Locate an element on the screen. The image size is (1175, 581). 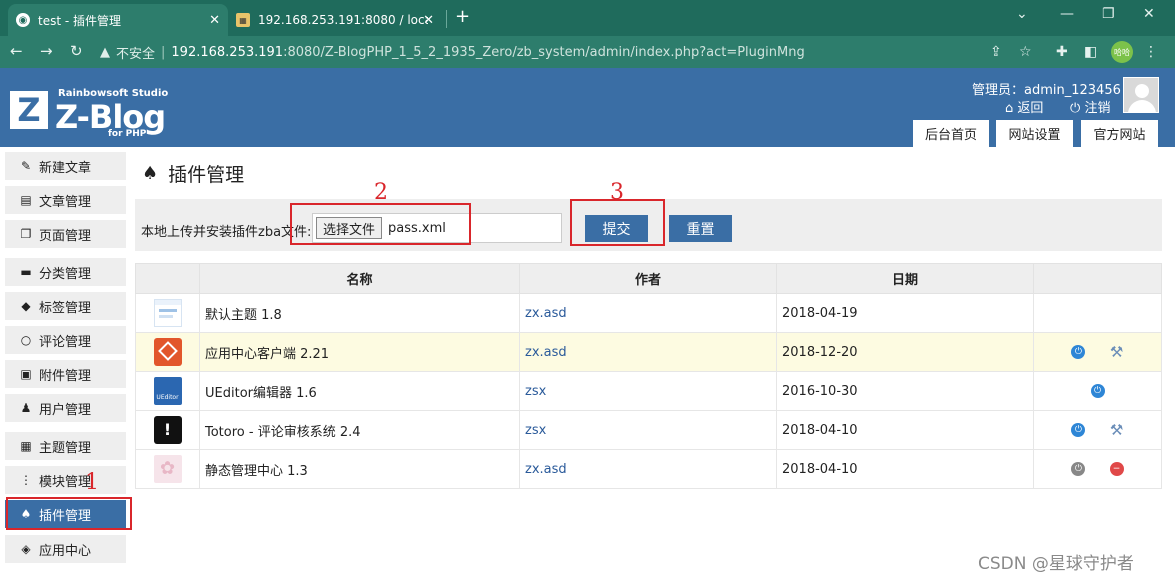
power-off-icon: ⏻ is located at coordinates (1078, 469).